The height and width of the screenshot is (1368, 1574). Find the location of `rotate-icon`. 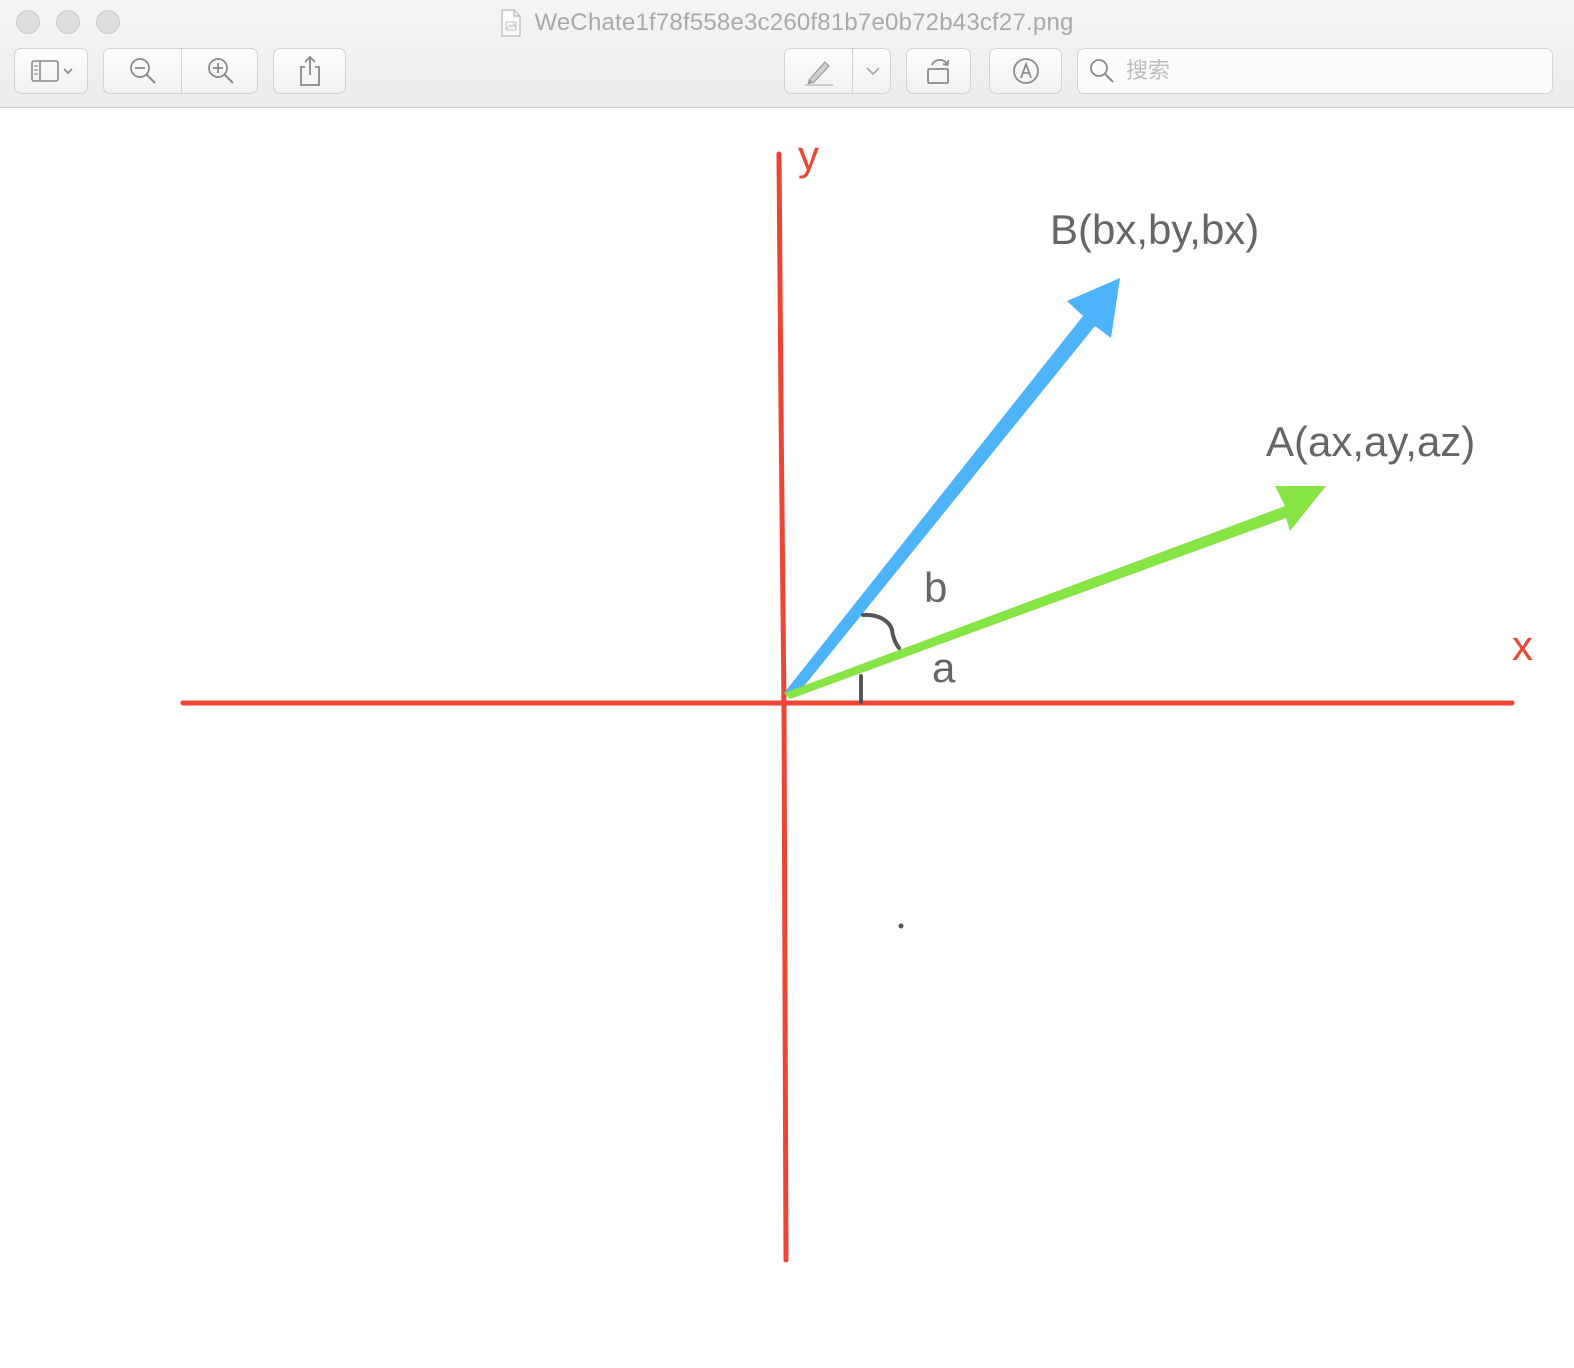

rotate-icon is located at coordinates (937, 71).